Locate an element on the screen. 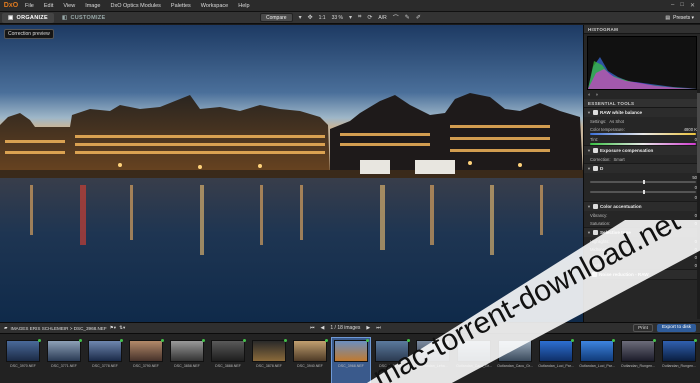 This screenshot has height=383, width=700. color-accentuation-toggle is located at coordinates (595, 206).